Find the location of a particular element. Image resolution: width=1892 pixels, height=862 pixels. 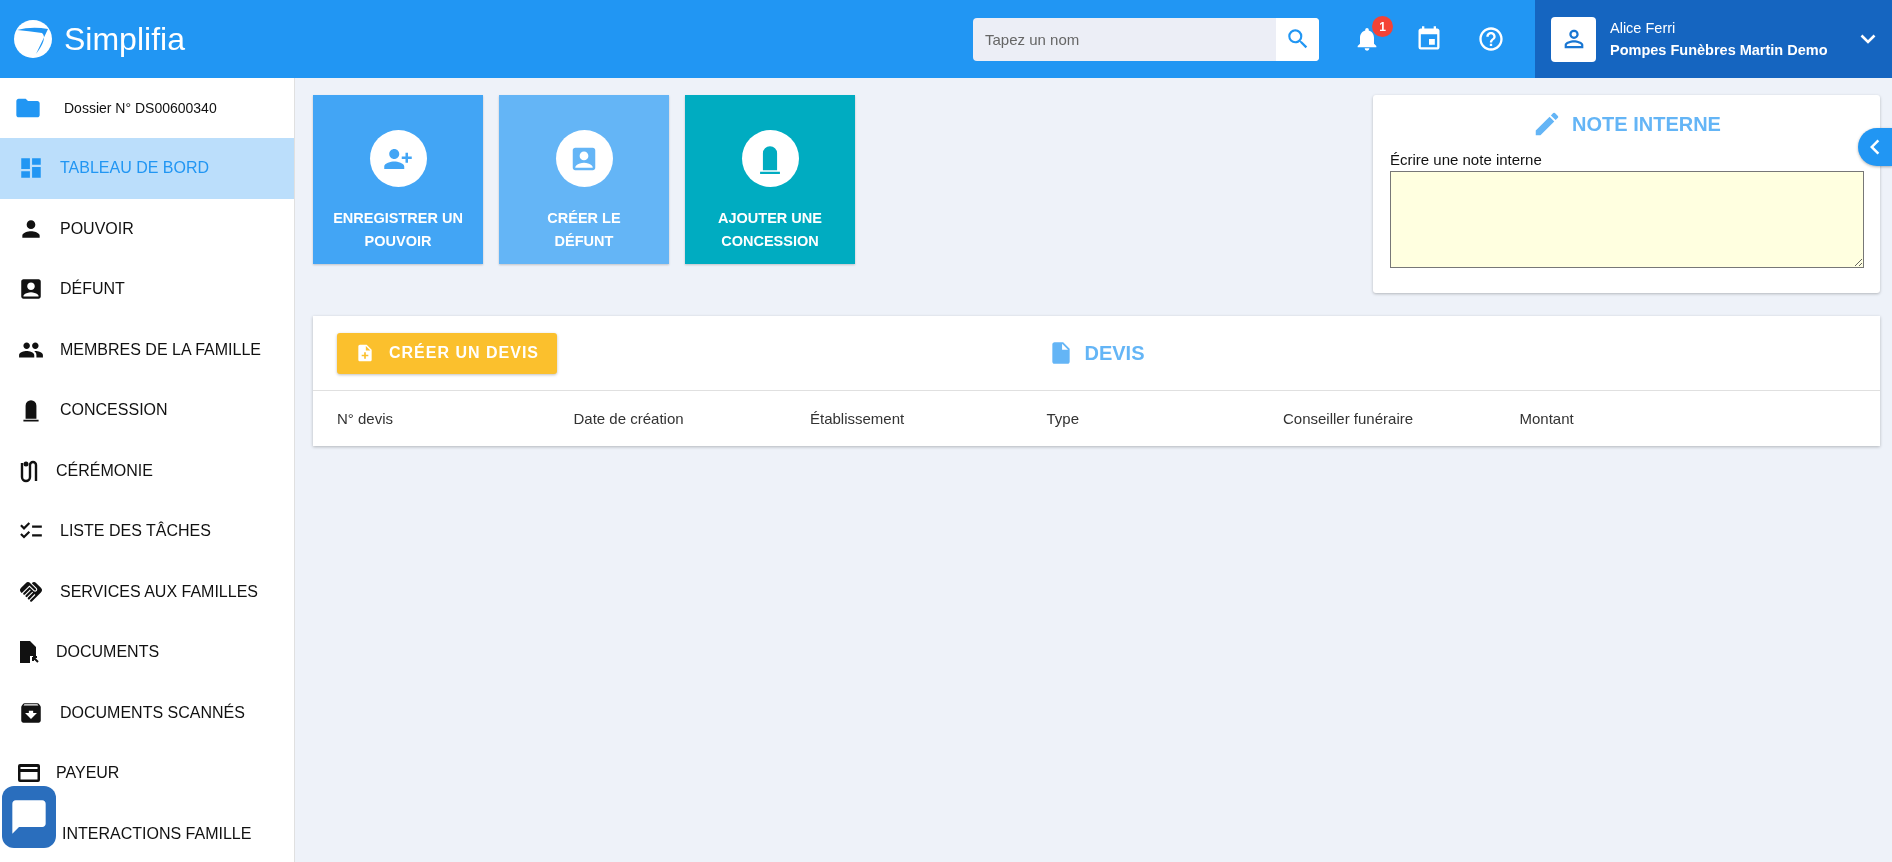

sidebar-item: DOCUMENTS SCANNÉS is located at coordinates (147, 712).